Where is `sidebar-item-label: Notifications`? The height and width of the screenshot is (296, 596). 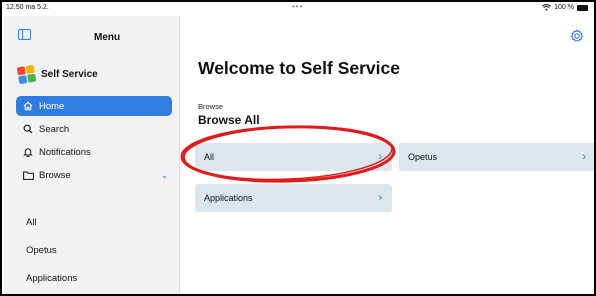
sidebar-item-label: Notifications is located at coordinates (65, 152).